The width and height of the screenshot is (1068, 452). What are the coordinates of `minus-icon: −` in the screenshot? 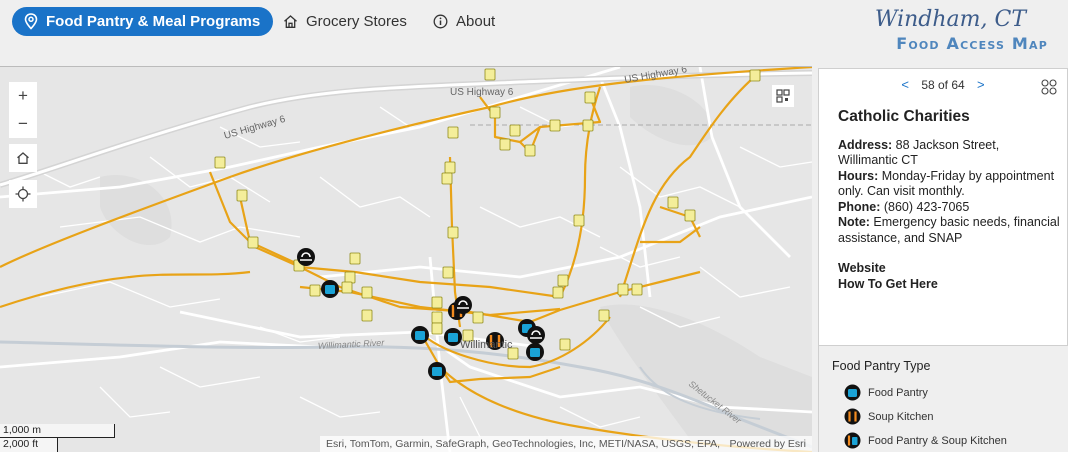 It's located at (23, 123).